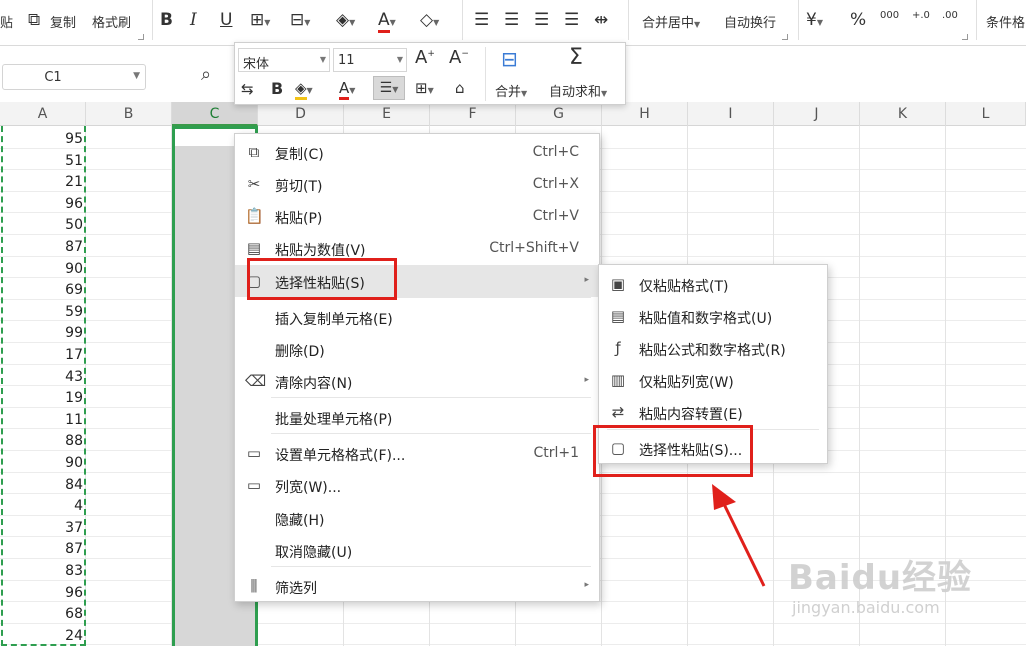 Image resolution: width=1026 pixels, height=646 pixels. Describe the element at coordinates (41, 182) in the screenshot. I see `cell-a3: 21` at that location.